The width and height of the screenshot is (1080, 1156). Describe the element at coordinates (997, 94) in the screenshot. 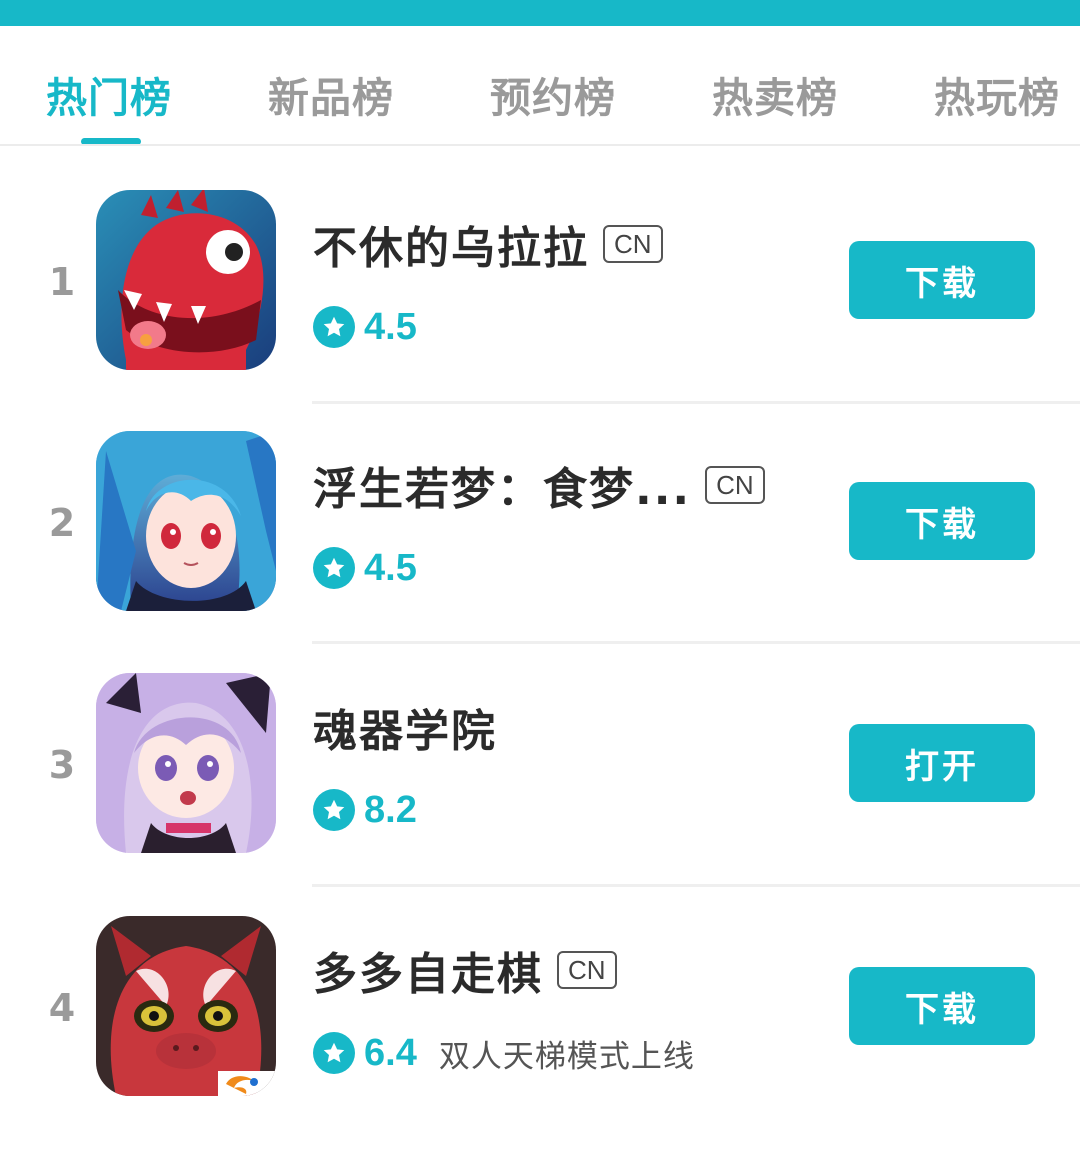

I see `tab-most-played: 热玩榜` at that location.